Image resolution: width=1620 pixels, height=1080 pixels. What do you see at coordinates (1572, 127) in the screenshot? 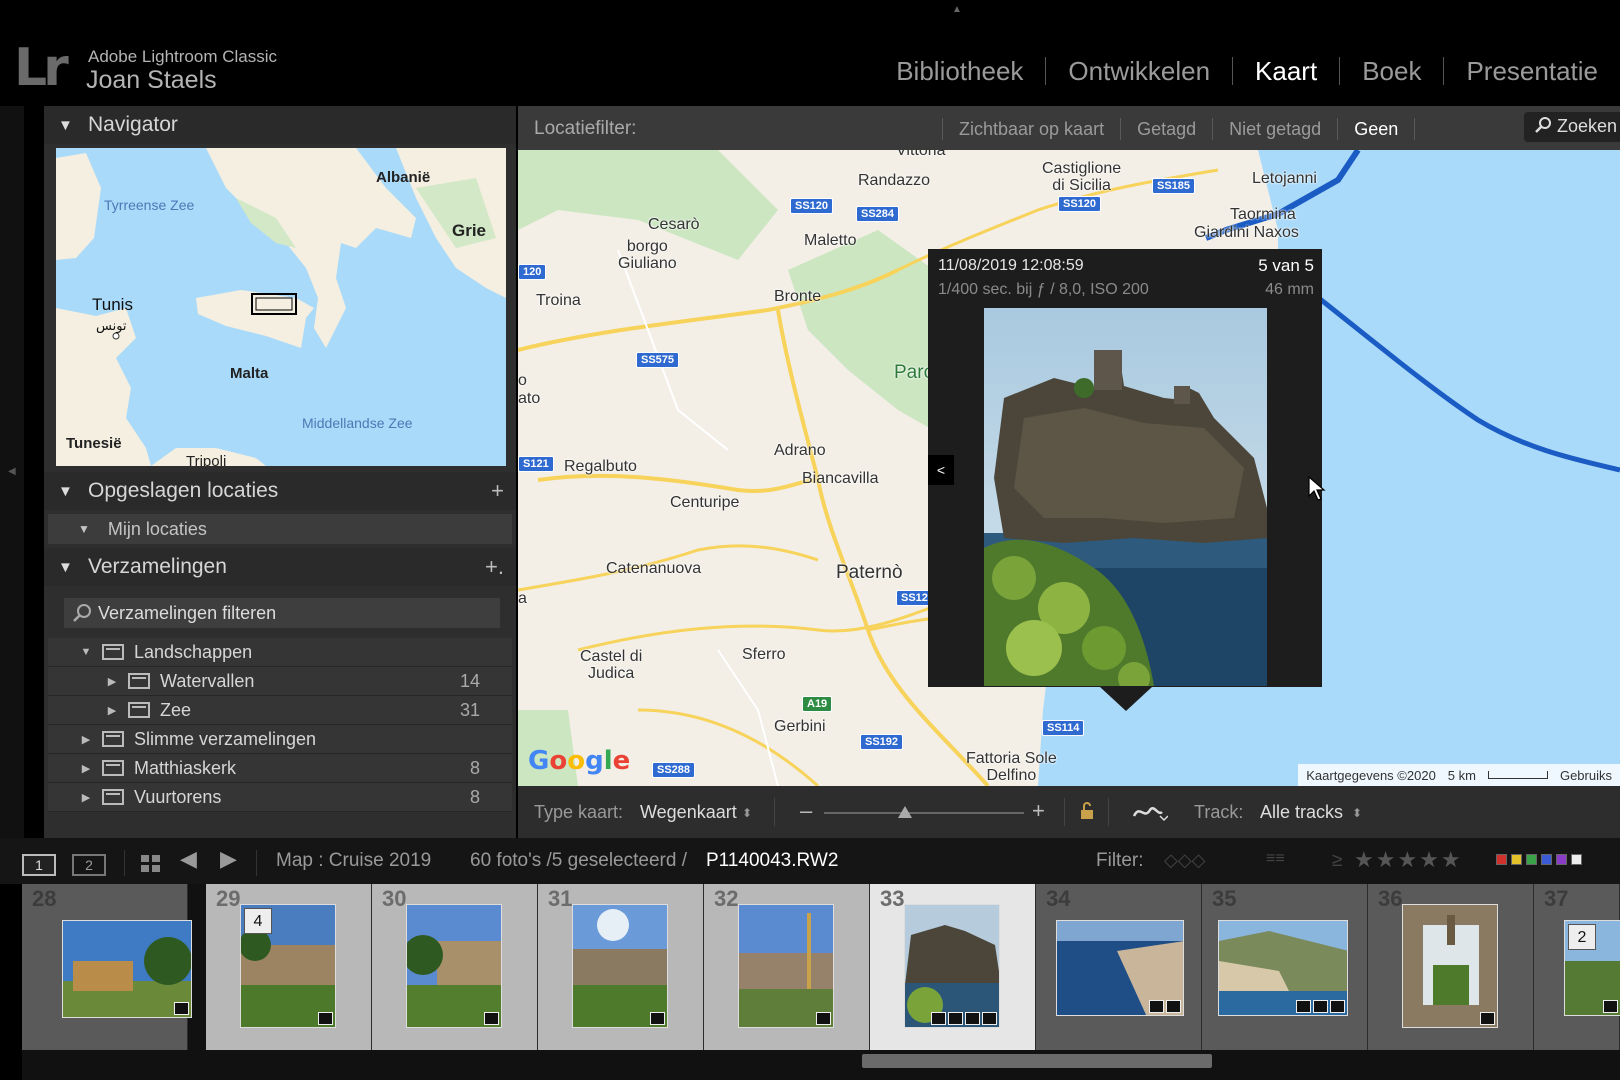
I see `map-search-button: Zoeken` at bounding box center [1572, 127].